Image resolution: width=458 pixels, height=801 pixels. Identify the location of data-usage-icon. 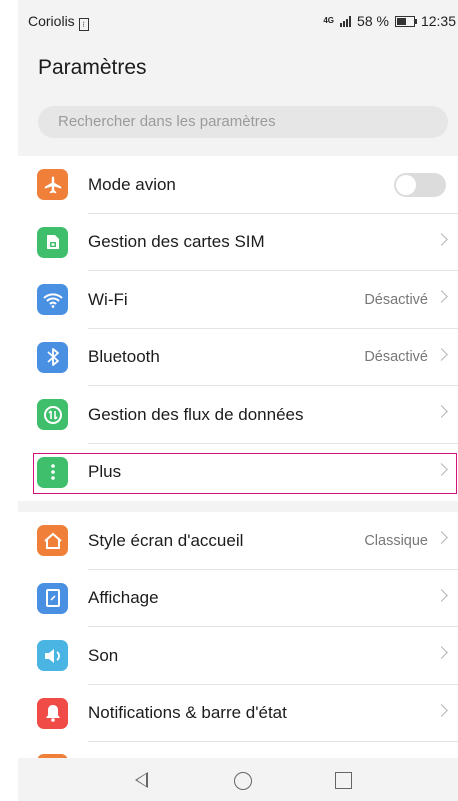
(52, 414).